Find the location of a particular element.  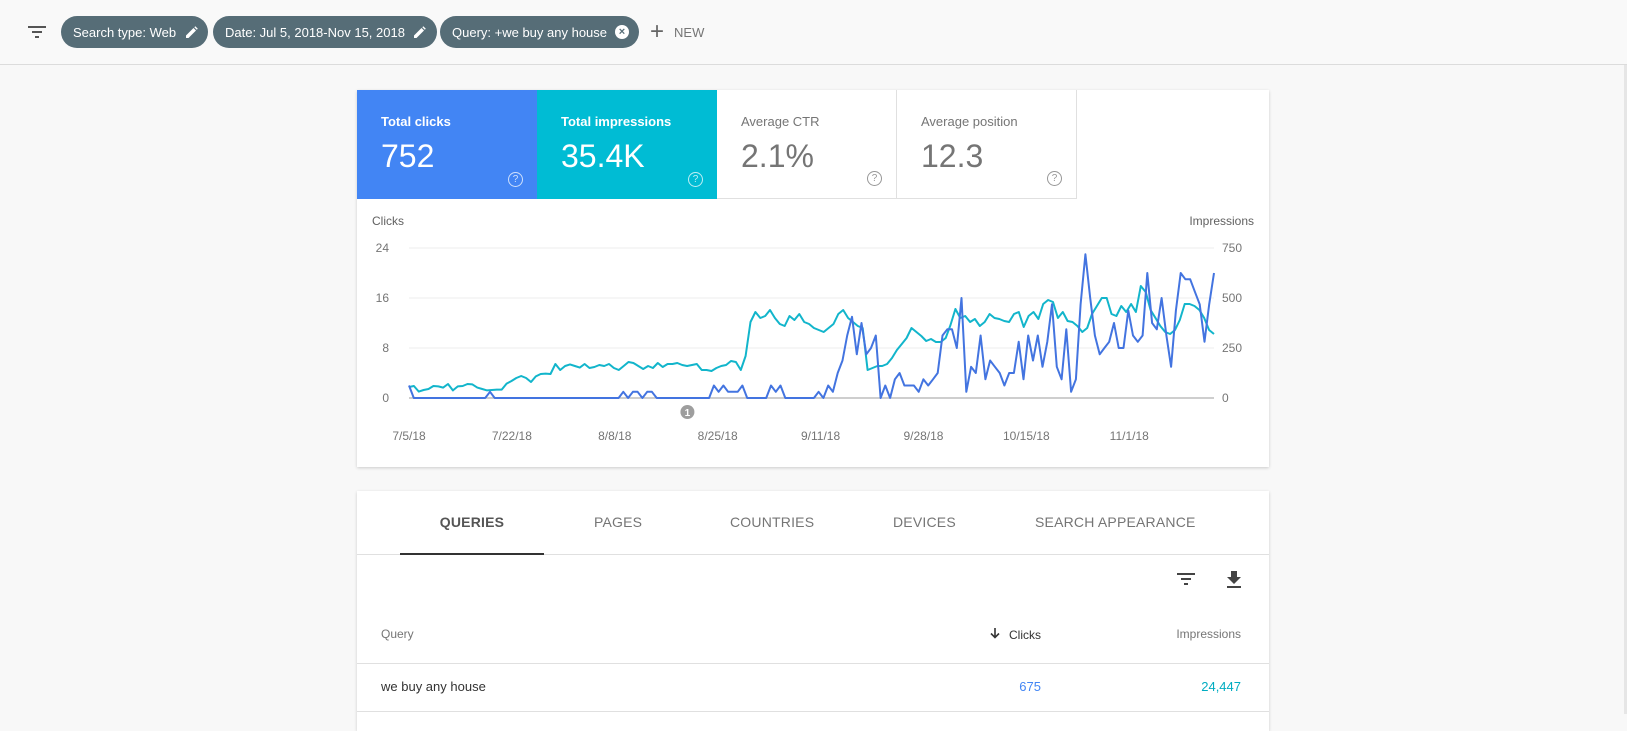

plus-icon: + is located at coordinates (657, 31).